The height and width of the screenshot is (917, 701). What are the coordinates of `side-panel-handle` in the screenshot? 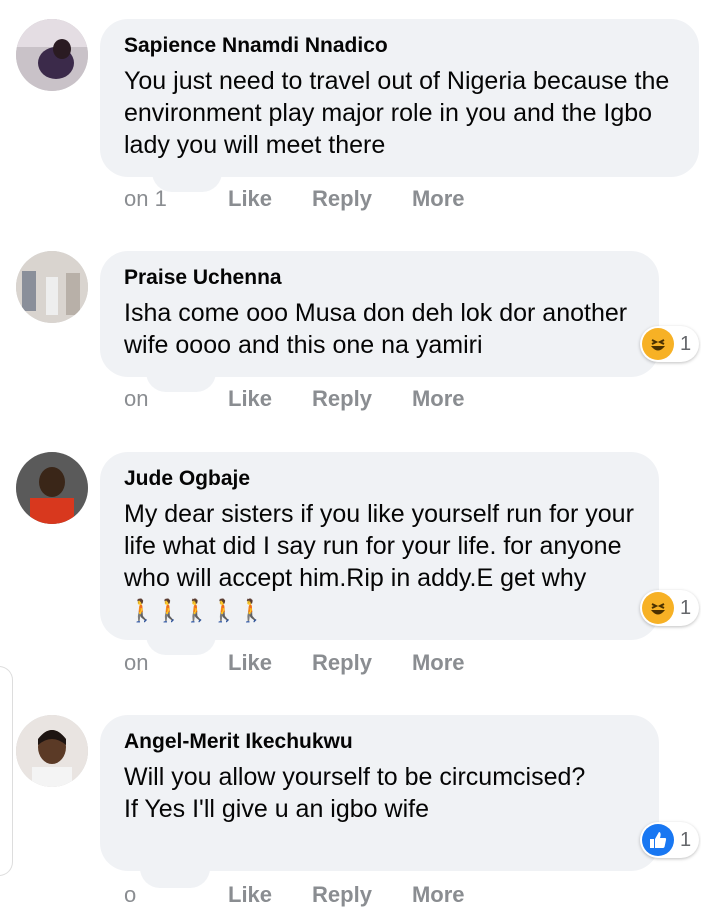 It's located at (6, 771).